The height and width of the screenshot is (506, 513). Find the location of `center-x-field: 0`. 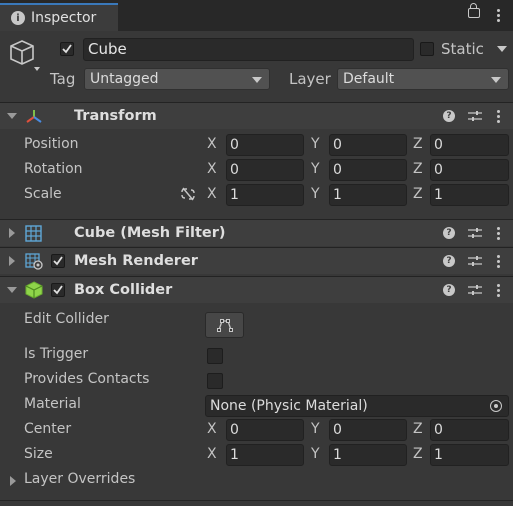

center-x-field: 0 is located at coordinates (265, 430).